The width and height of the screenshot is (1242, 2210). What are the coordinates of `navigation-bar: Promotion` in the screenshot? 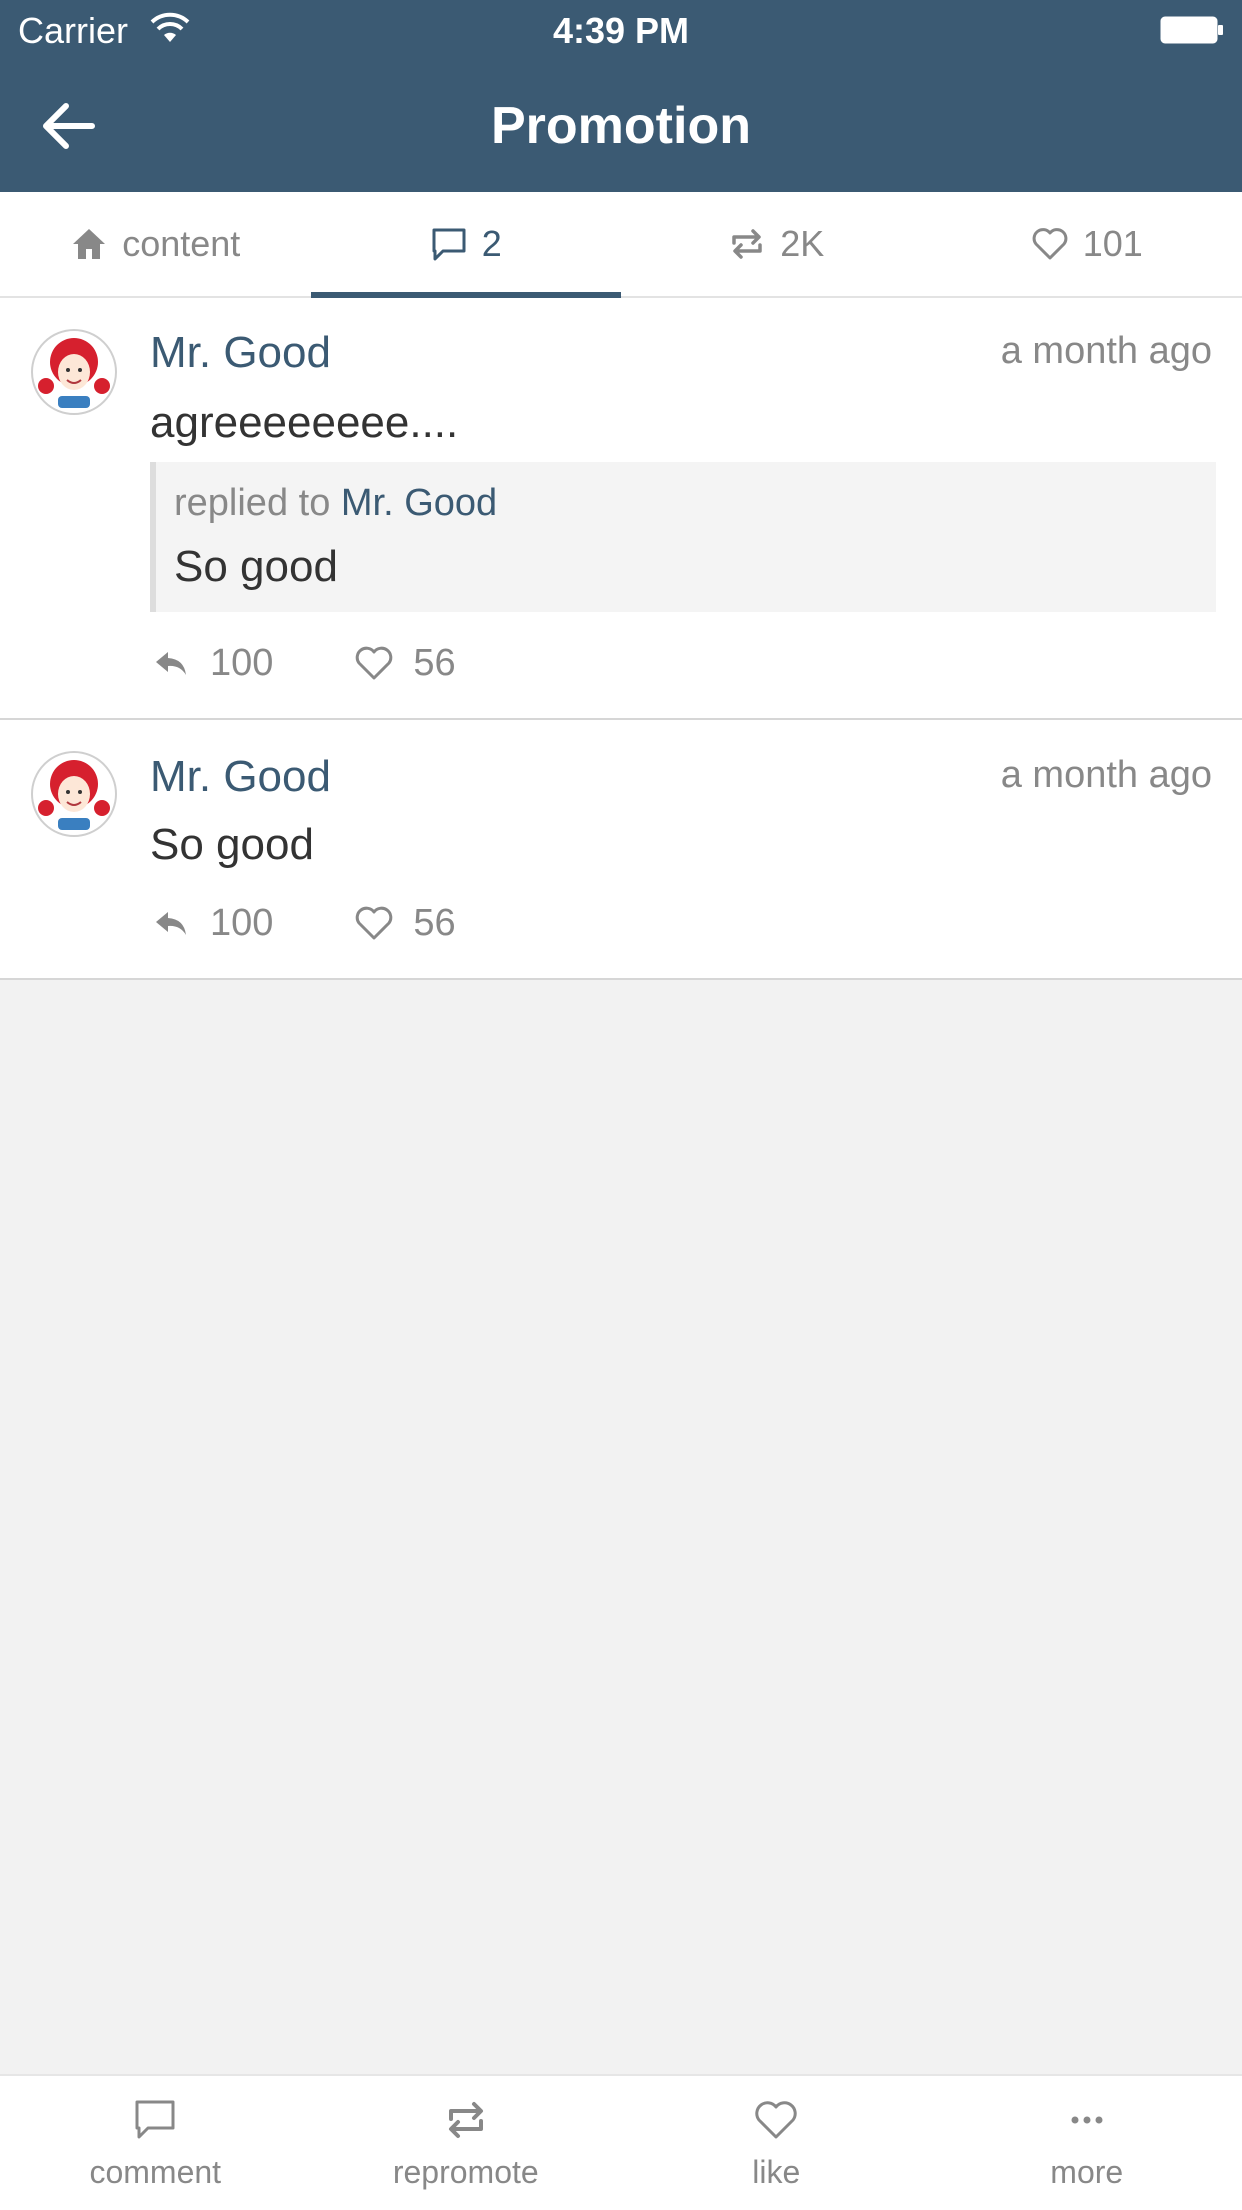 It's located at (621, 126).